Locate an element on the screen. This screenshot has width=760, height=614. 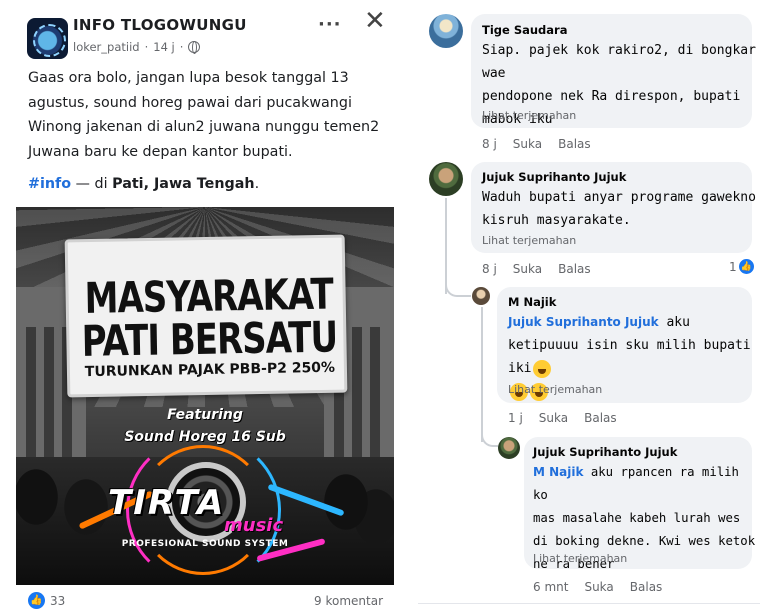
comment-line: Waduh bupati anyar programe gawekno is located at coordinates (619, 197).